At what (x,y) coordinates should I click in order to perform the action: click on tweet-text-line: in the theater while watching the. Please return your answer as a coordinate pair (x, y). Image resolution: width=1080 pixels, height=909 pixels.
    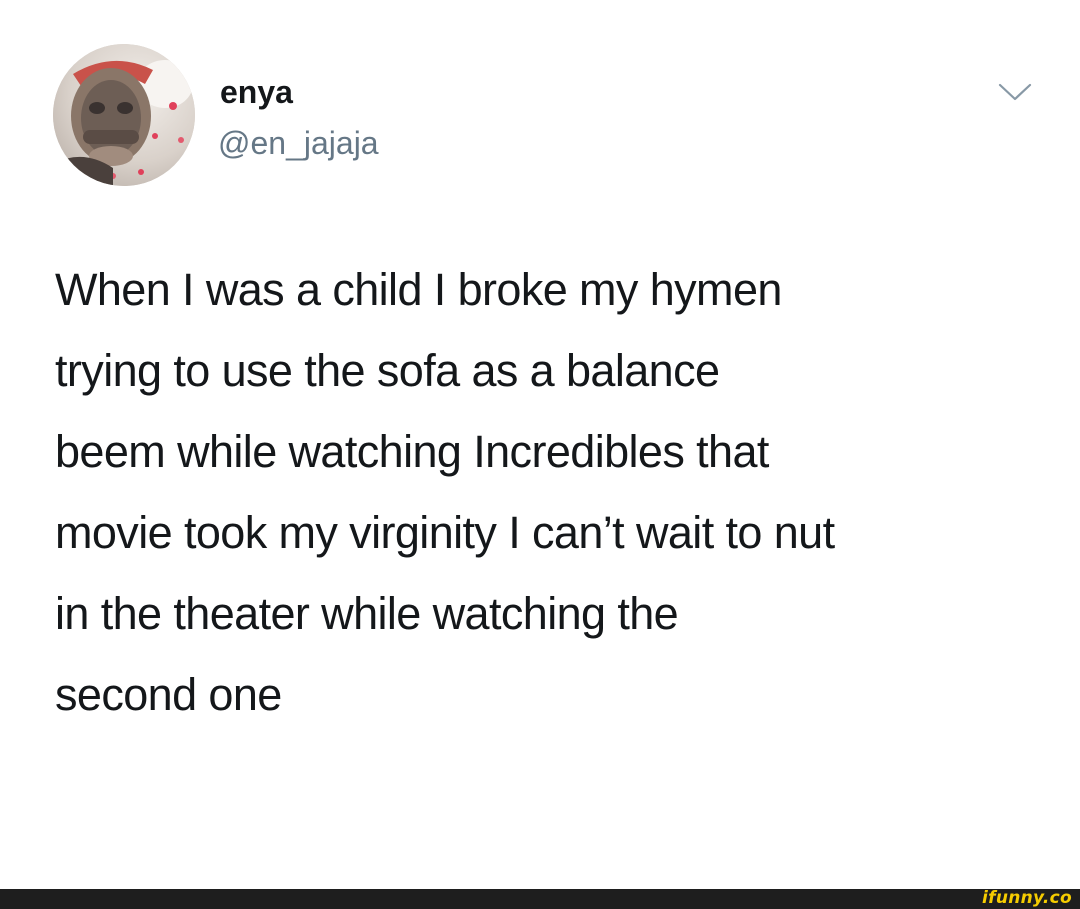
    Looking at the image, I should click on (367, 613).